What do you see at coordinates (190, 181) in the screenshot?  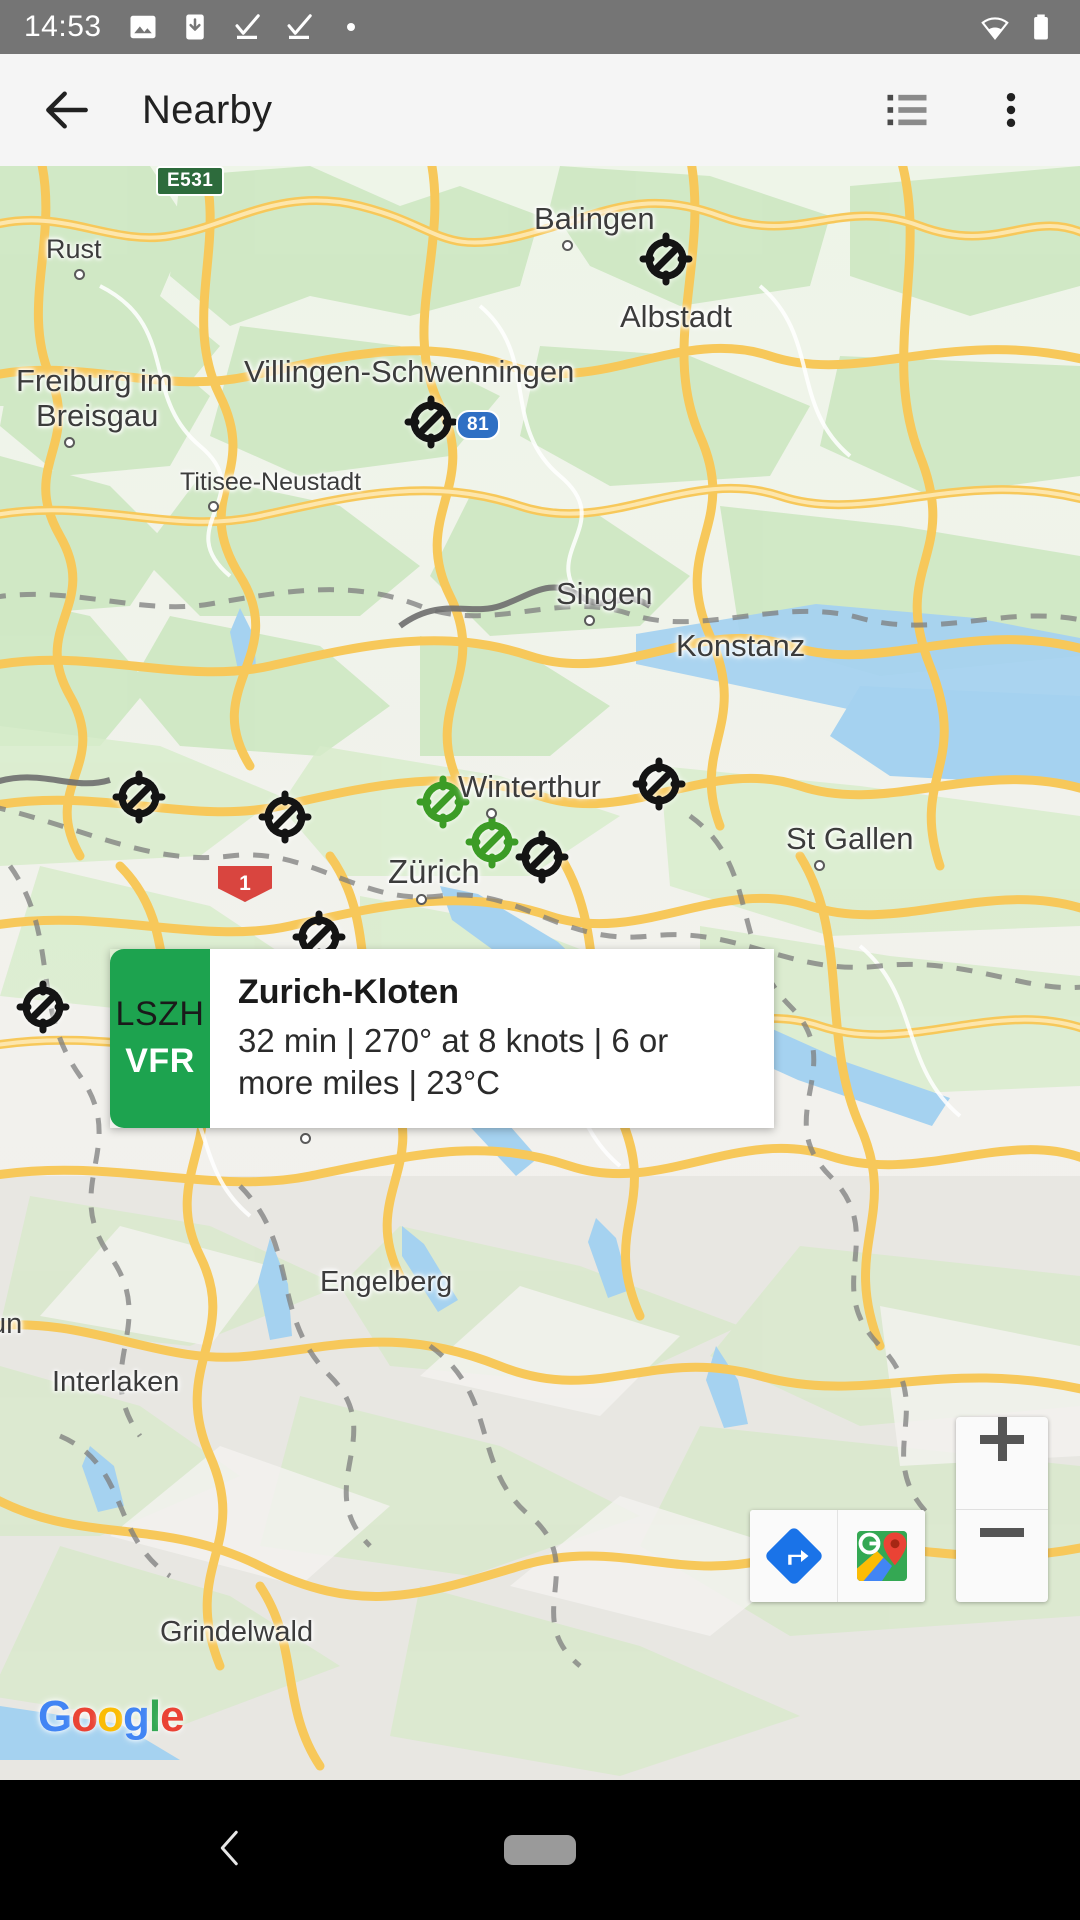 I see `road-shield: E531` at bounding box center [190, 181].